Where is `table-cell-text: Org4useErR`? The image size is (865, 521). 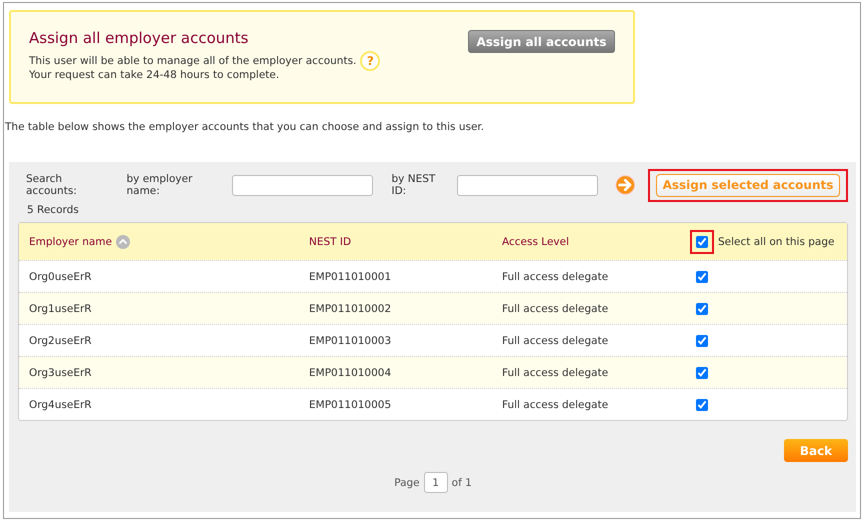 table-cell-text: Org4useErR is located at coordinates (60, 404).